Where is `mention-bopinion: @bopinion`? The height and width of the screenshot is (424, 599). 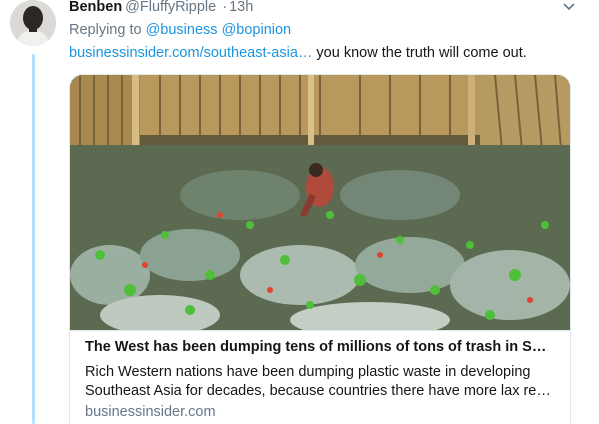
mention-bopinion: @bopinion is located at coordinates (257, 30).